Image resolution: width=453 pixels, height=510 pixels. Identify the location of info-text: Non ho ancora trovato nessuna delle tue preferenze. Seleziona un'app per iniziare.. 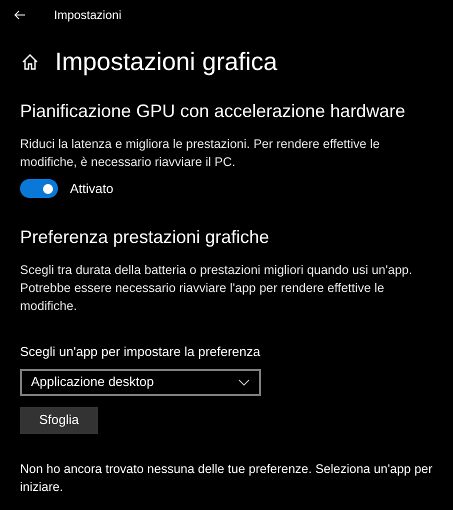
(226, 478).